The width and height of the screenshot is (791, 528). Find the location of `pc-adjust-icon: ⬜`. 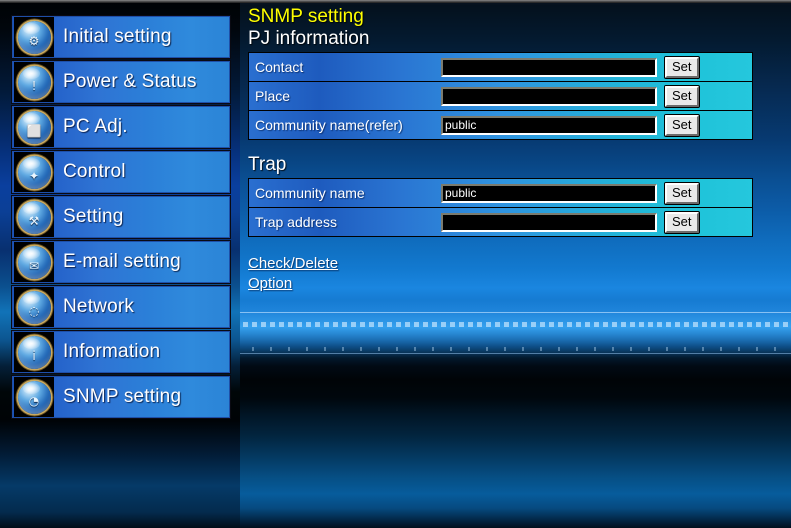

pc-adjust-icon: ⬜ is located at coordinates (34, 127).